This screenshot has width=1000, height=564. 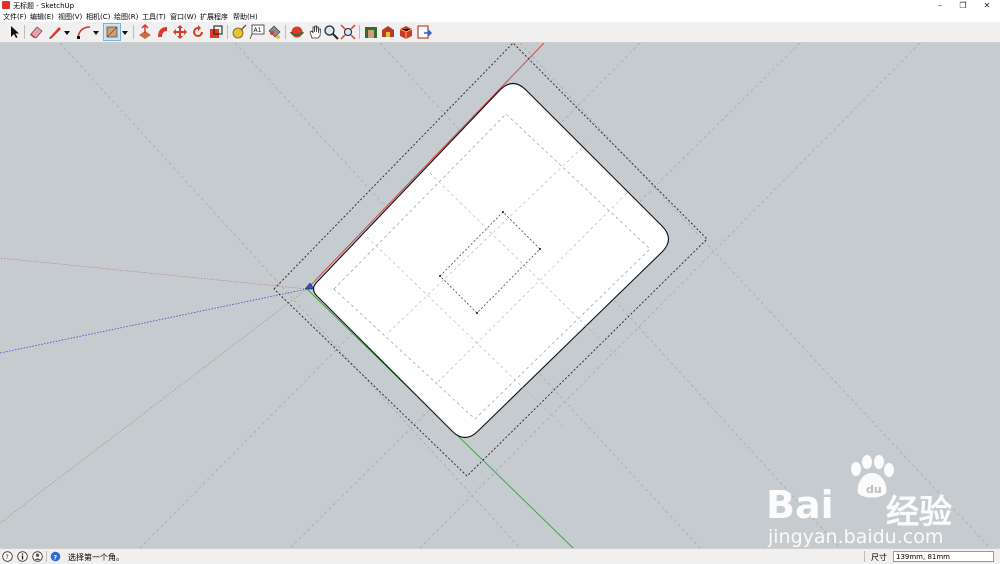 What do you see at coordinates (856, 537) in the screenshot?
I see `watermark-url: jingyan.baidu.com` at bounding box center [856, 537].